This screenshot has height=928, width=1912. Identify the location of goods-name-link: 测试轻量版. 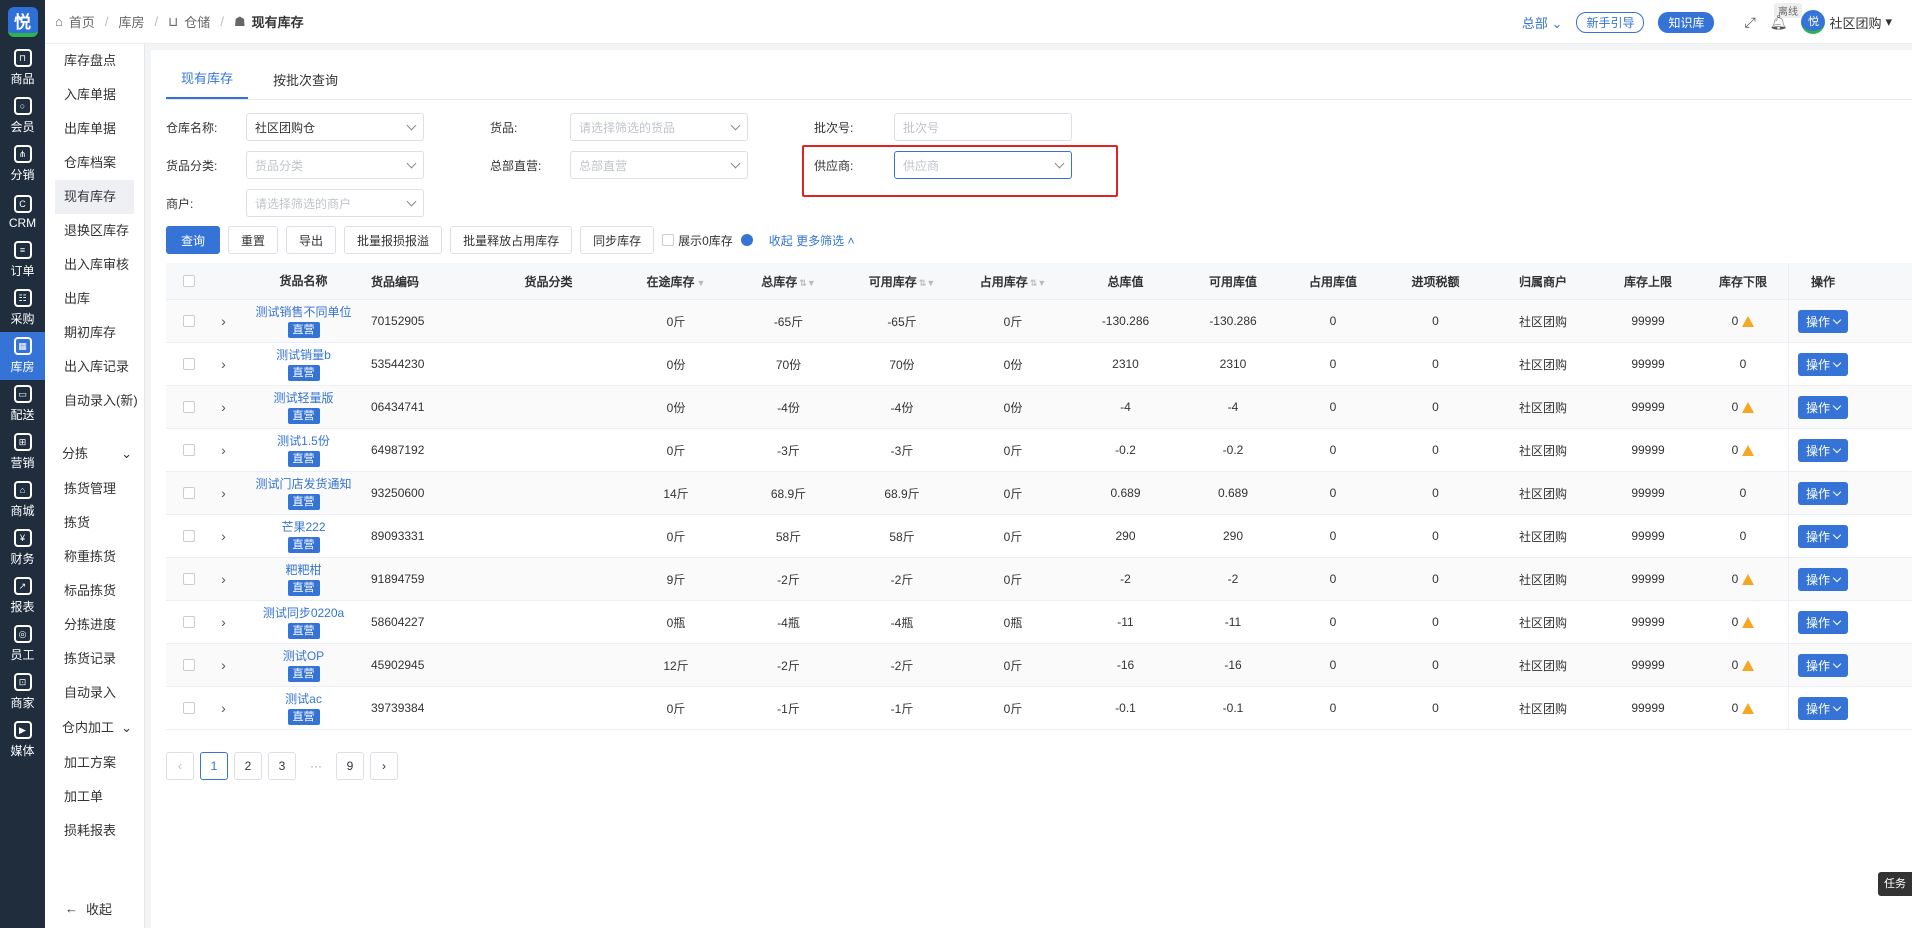
(303, 398).